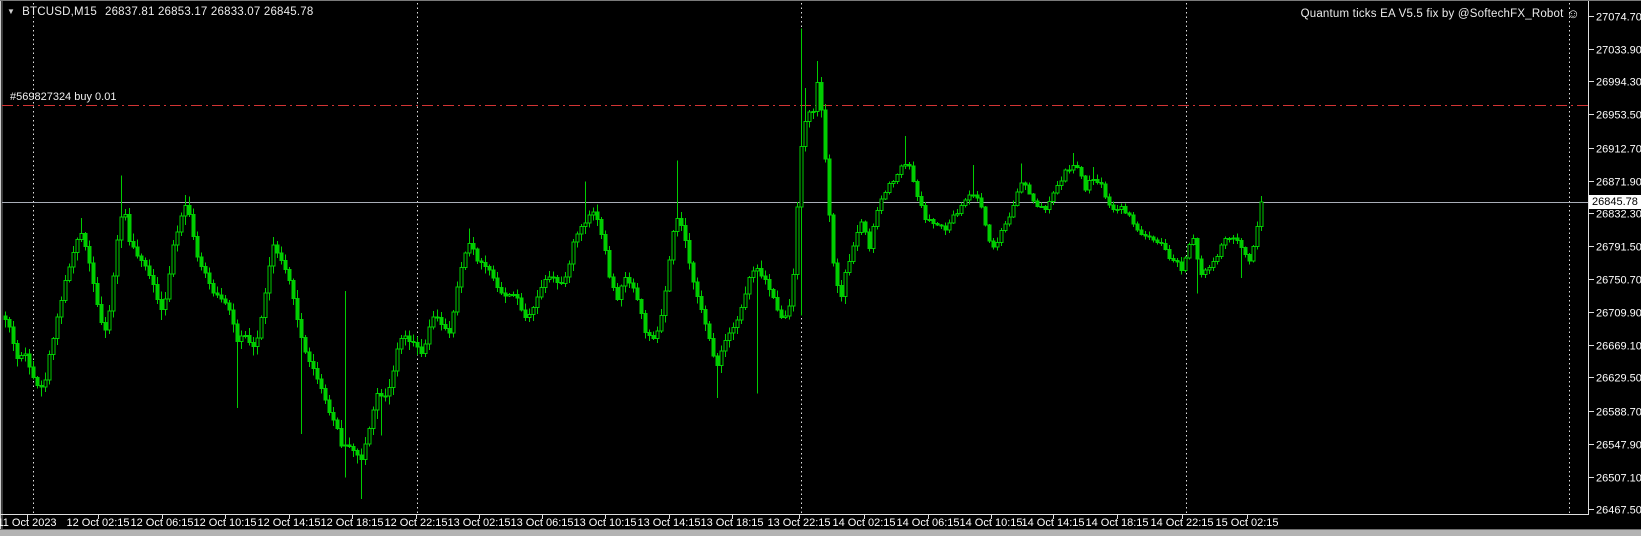  Describe the element at coordinates (289, 523) in the screenshot. I see `time-tick-label: 12 Oct 14:15` at that location.